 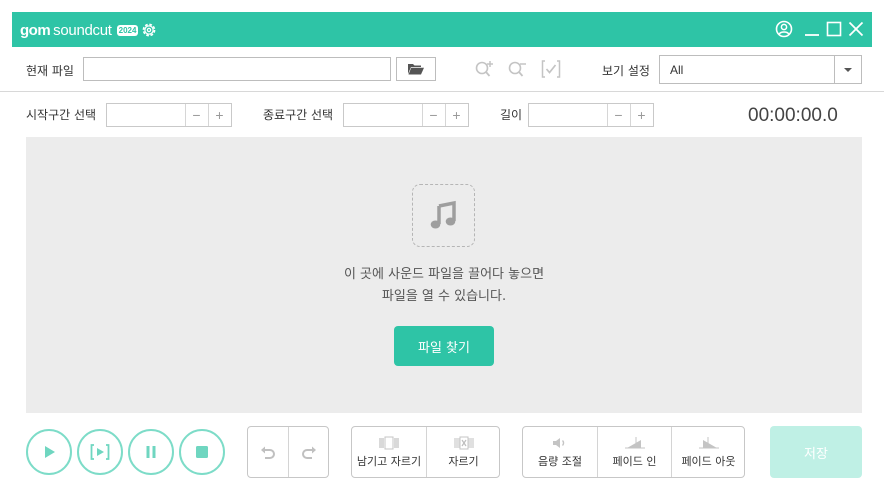 I want to click on drop-hint-line1: 이 곳에 사운드 파일을 끌어다 놓으면, so click(x=444, y=274).